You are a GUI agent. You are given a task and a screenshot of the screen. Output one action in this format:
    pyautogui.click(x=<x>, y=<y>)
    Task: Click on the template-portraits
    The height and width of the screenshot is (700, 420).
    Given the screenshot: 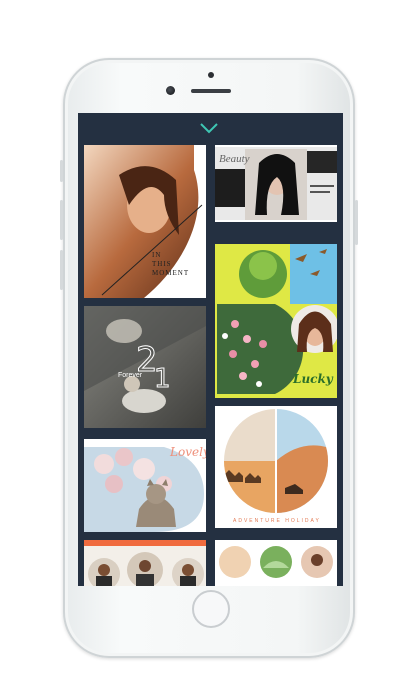 What is the action you would take?
    pyautogui.click(x=145, y=563)
    